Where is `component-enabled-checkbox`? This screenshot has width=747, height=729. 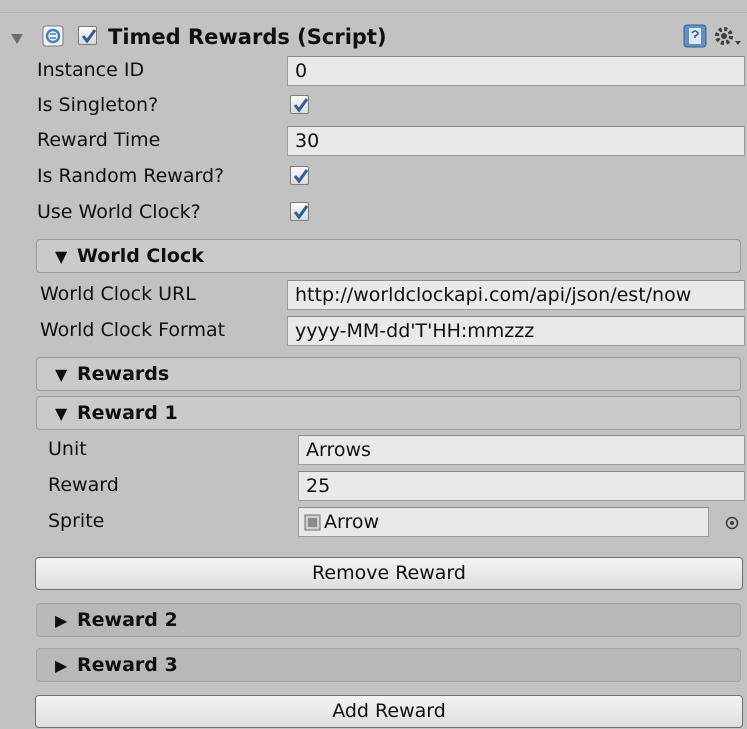
component-enabled-checkbox is located at coordinates (87, 35).